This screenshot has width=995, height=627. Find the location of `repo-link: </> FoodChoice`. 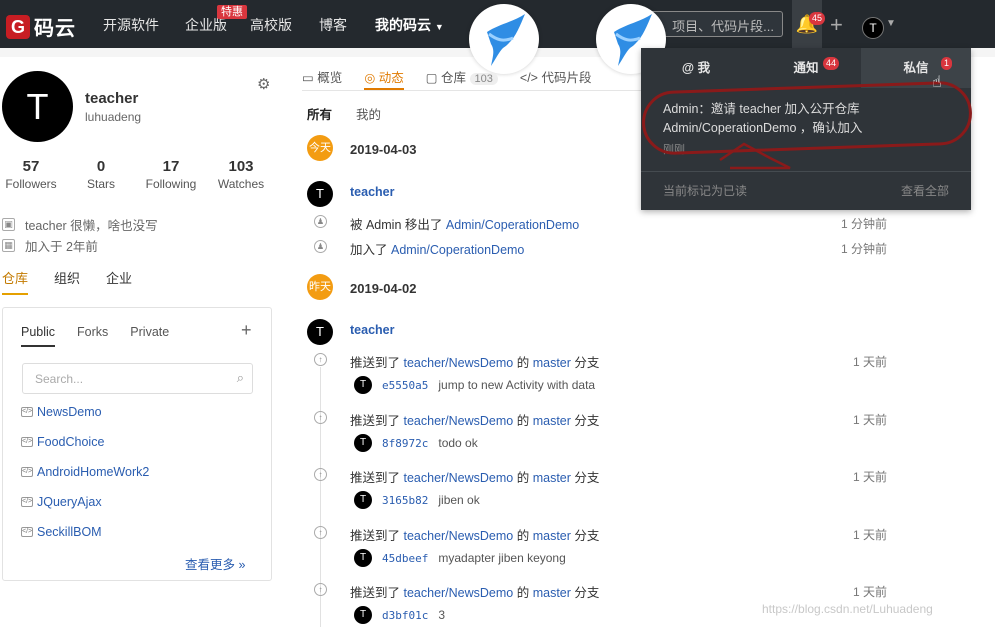

repo-link: </> FoodChoice is located at coordinates (62, 442).